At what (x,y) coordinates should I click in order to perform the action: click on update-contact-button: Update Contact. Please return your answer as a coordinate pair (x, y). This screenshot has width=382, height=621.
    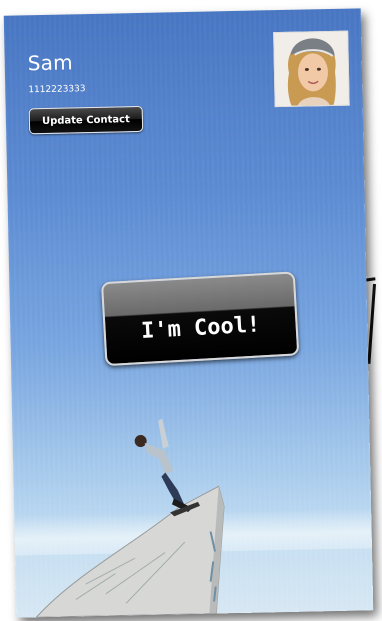
    Looking at the image, I should click on (86, 120).